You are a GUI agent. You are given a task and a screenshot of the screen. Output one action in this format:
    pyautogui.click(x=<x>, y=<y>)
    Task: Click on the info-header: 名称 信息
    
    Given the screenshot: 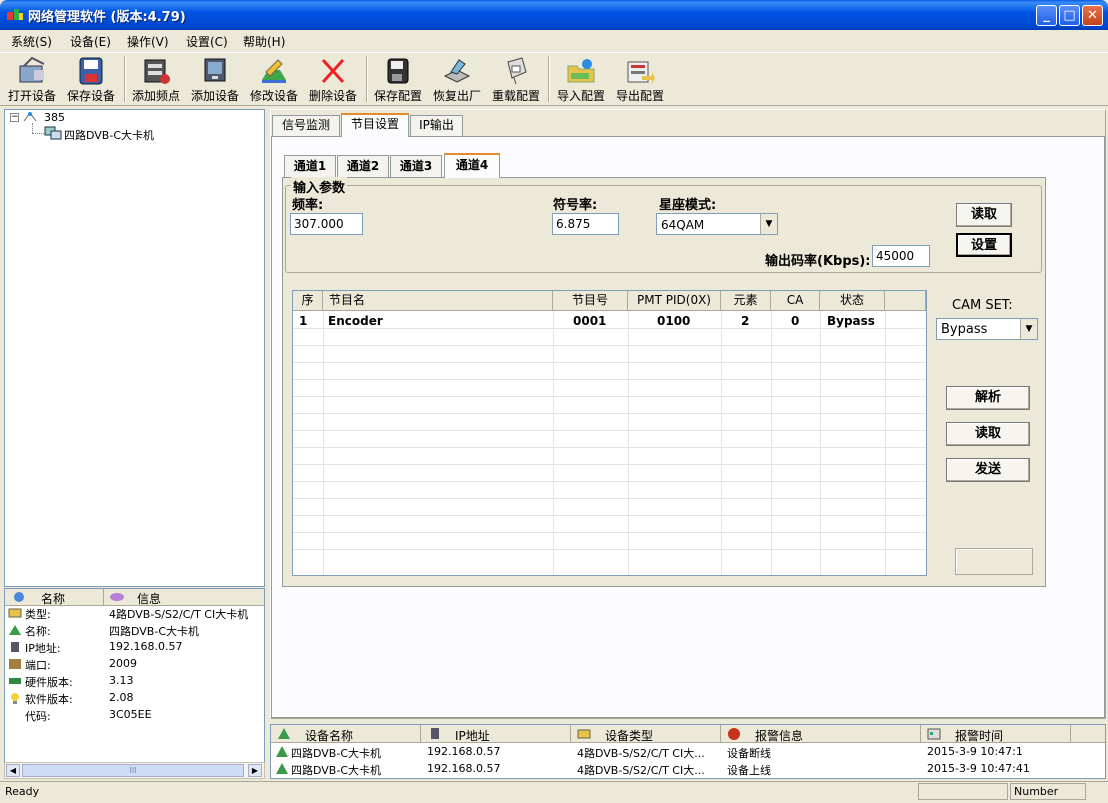 What is the action you would take?
    pyautogui.click(x=134, y=597)
    